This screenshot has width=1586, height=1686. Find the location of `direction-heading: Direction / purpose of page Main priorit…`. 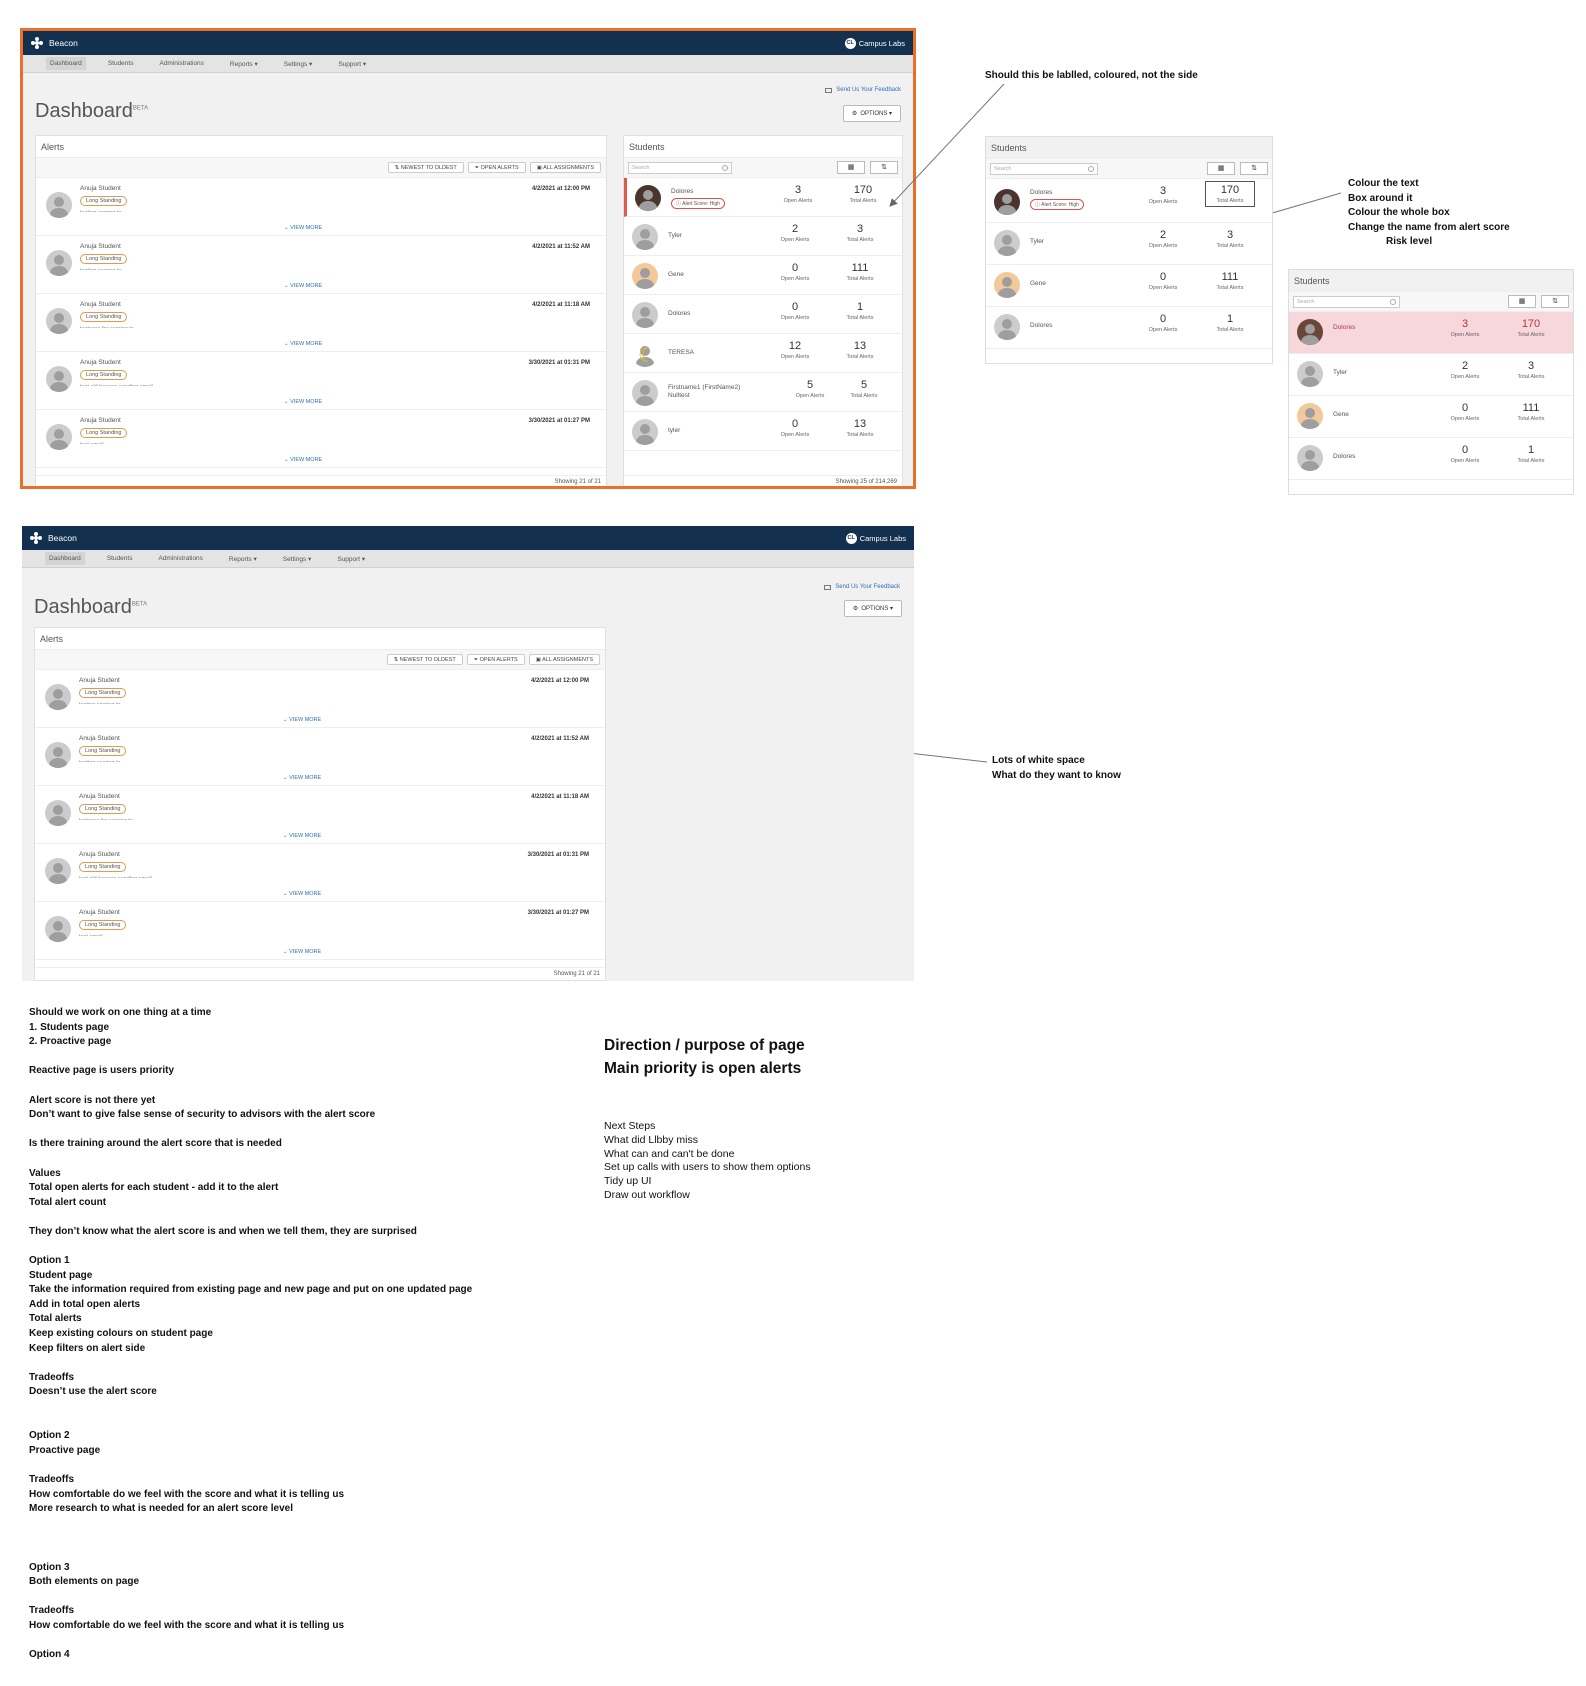

direction-heading: Direction / purpose of page Main priorit… is located at coordinates (704, 1057).